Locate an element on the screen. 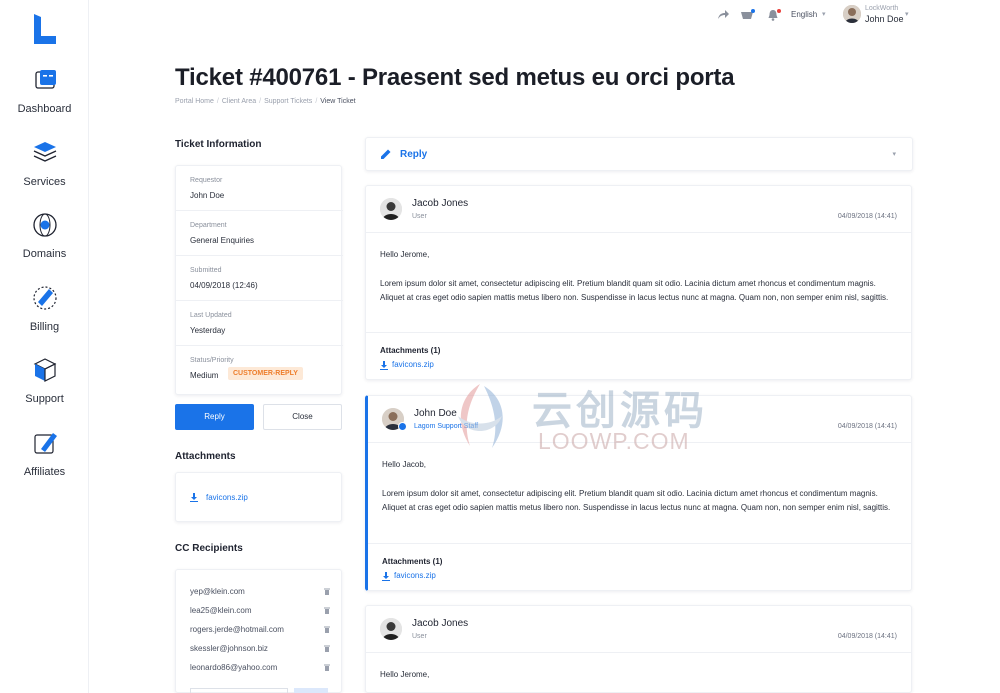  cc-email-input is located at coordinates (239, 690).